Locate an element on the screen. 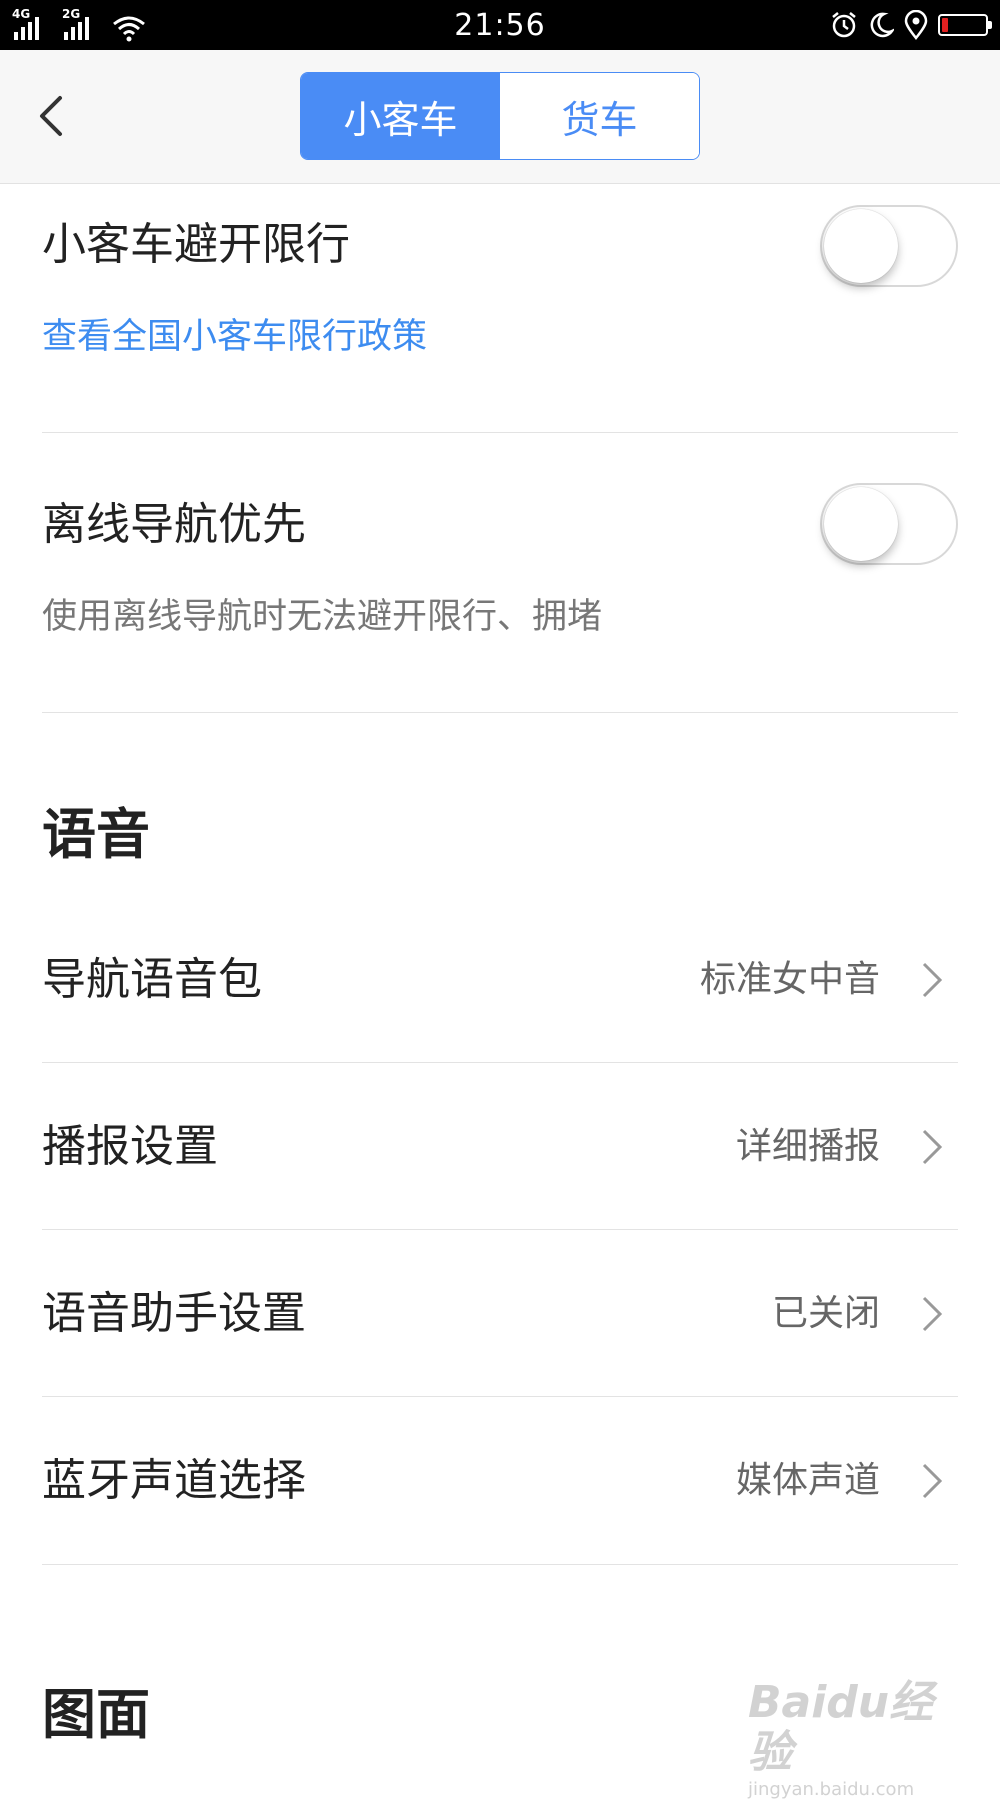 This screenshot has width=1000, height=1802. offline-nav-description: 使用离线导航时无法避开限行、拥堵 is located at coordinates (322, 617).